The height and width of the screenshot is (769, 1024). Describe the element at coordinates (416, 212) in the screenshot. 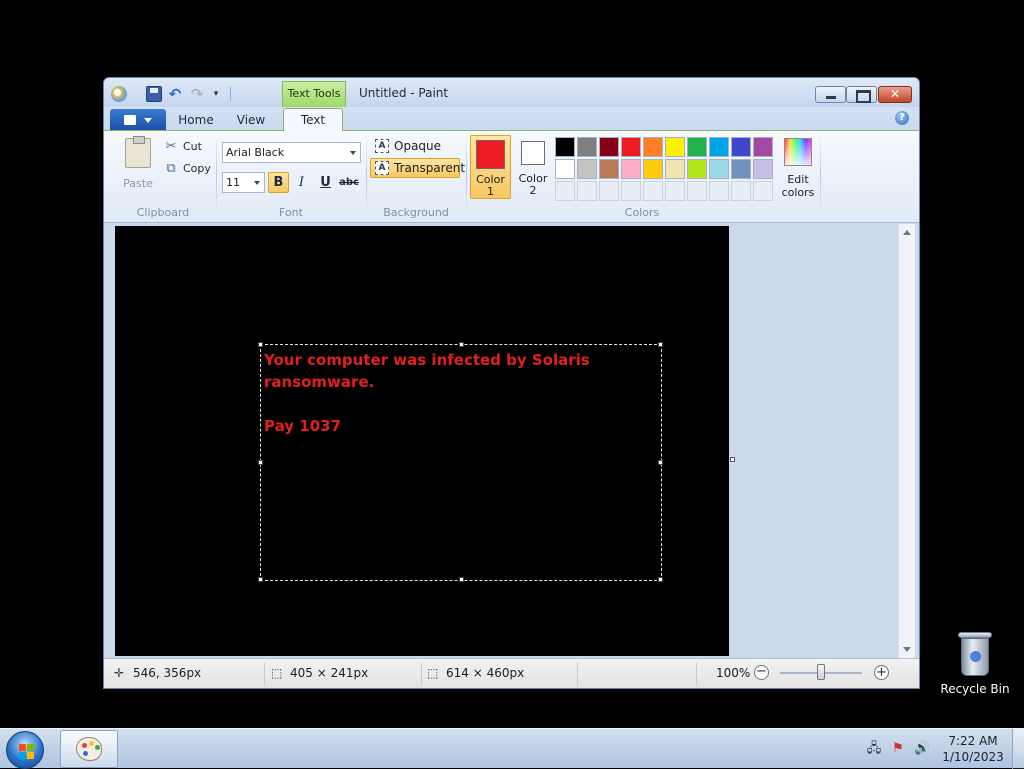

I see `background-group-label: Background` at that location.